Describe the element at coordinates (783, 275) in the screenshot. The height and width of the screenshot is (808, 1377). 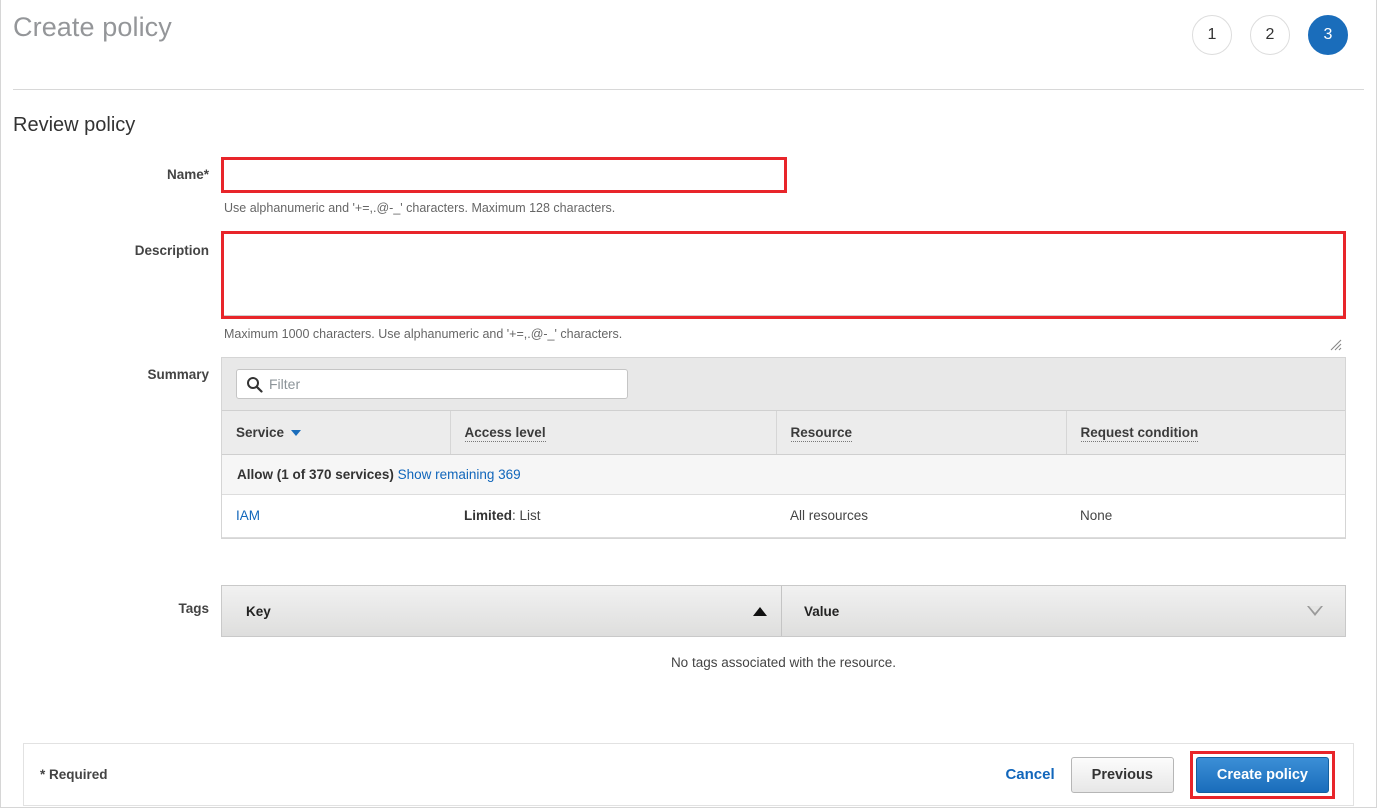
I see `description-textarea` at that location.